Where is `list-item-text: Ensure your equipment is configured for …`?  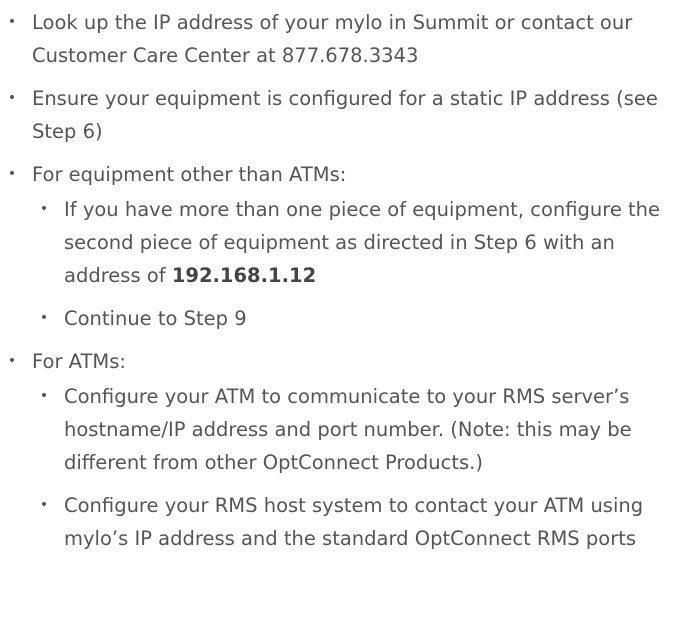 list-item-text: Ensure your equipment is configured for … is located at coordinates (345, 115).